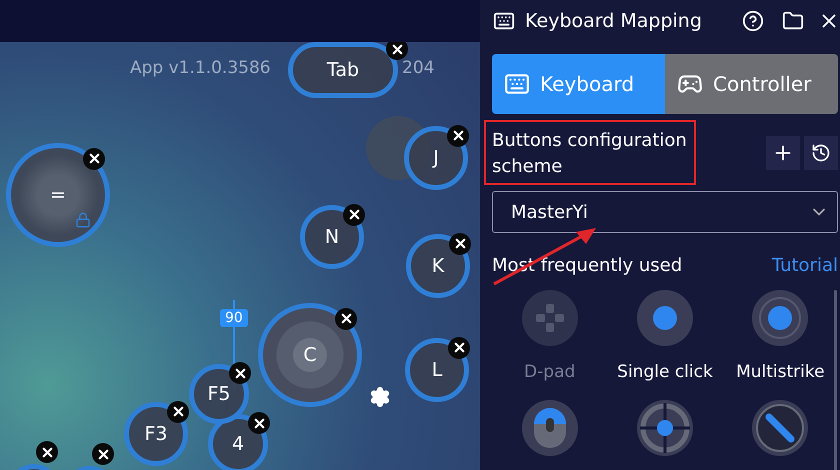 The image size is (840, 470). Describe the element at coordinates (793, 21) in the screenshot. I see `folder-icon` at that location.